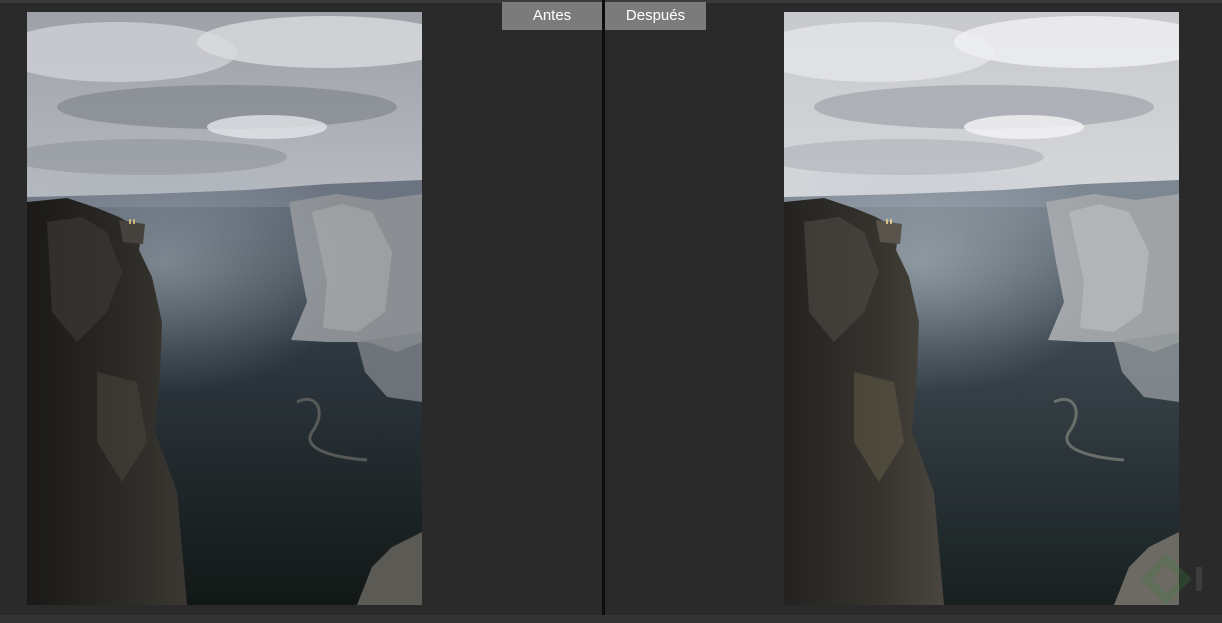 Image resolution: width=1222 pixels, height=623 pixels. Describe the element at coordinates (611, 619) in the screenshot. I see `bottom-border` at that location.